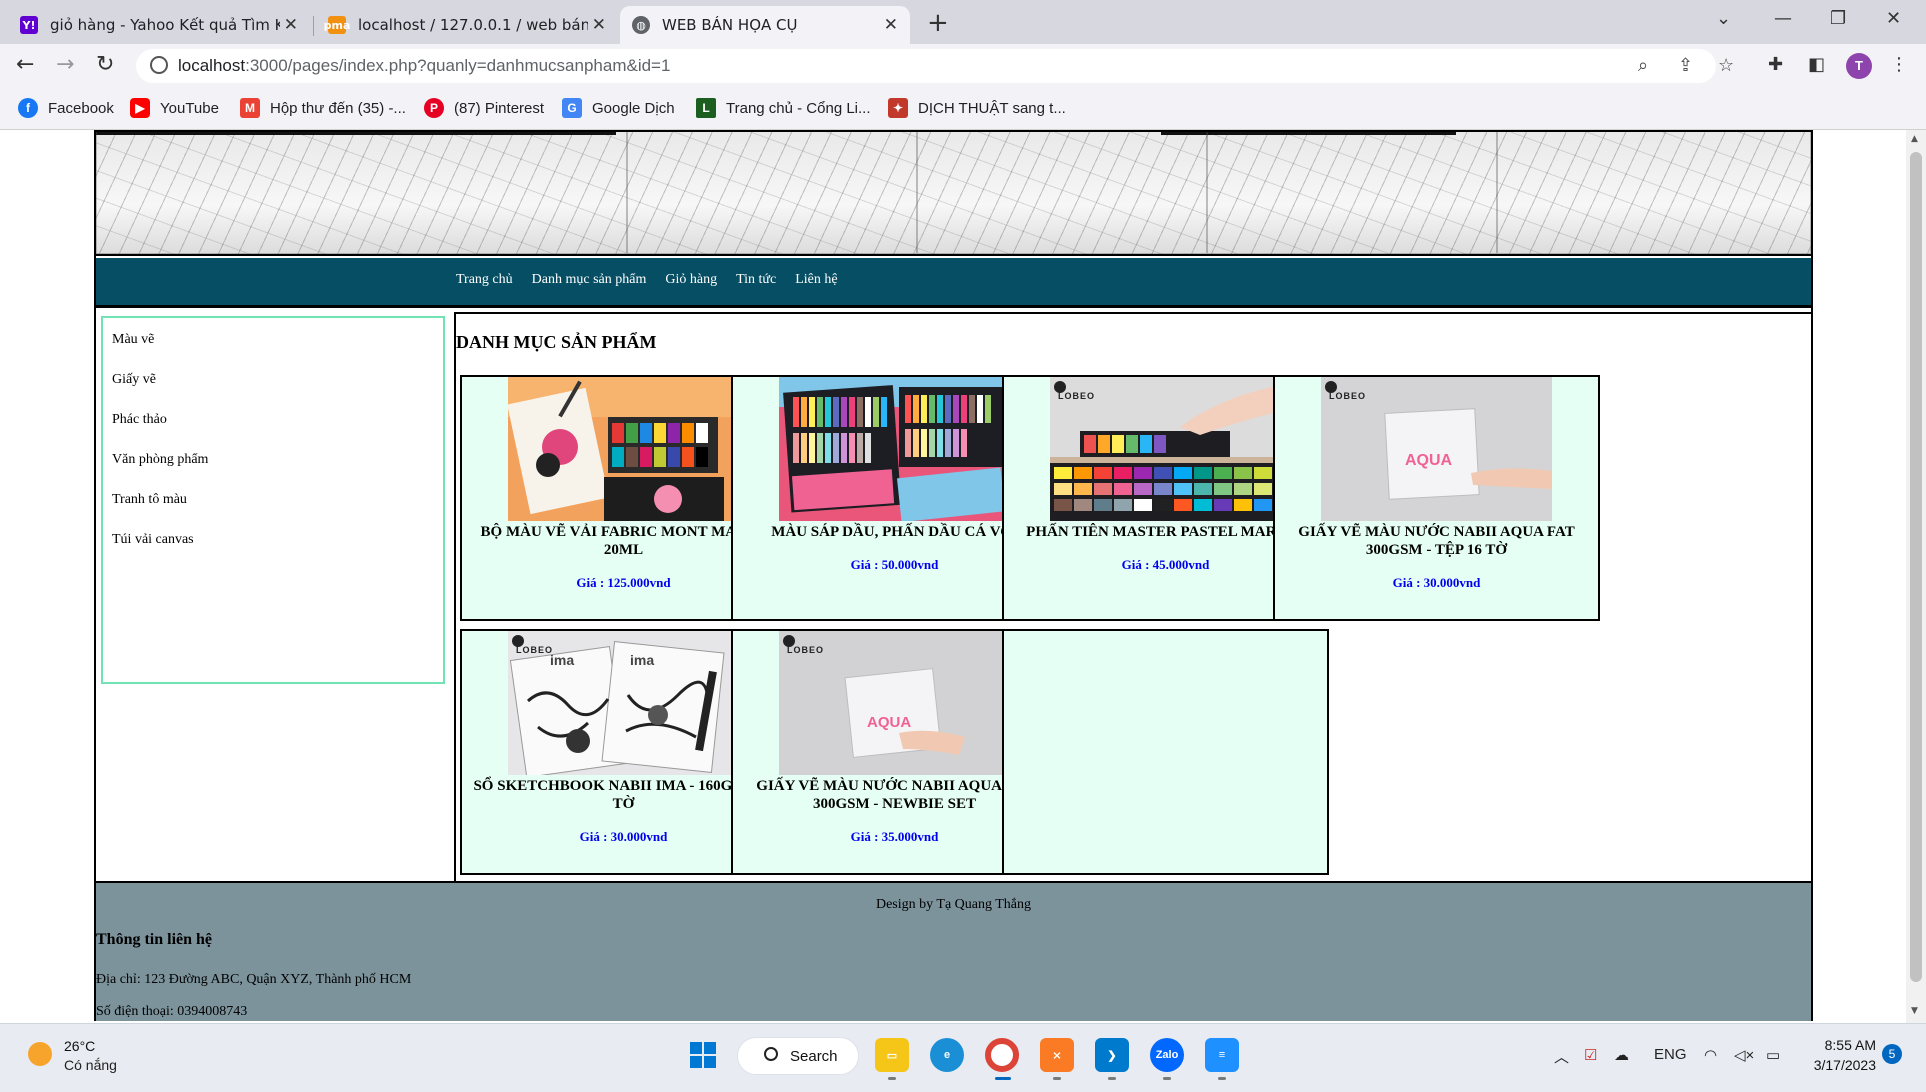  What do you see at coordinates (1670, 1054) in the screenshot?
I see `language-indicator: ENG` at bounding box center [1670, 1054].